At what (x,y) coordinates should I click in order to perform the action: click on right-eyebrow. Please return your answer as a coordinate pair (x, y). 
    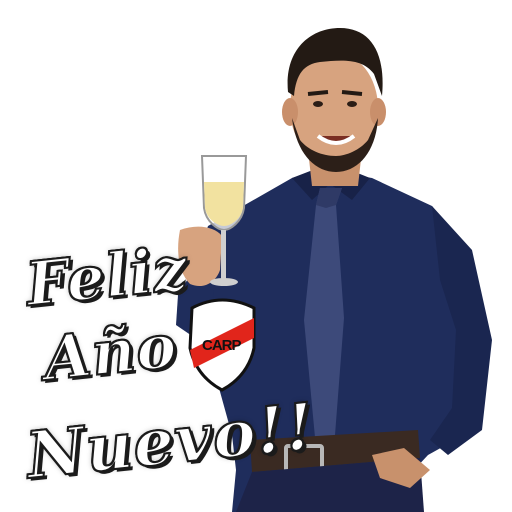
    Looking at the image, I should click on (352, 93).